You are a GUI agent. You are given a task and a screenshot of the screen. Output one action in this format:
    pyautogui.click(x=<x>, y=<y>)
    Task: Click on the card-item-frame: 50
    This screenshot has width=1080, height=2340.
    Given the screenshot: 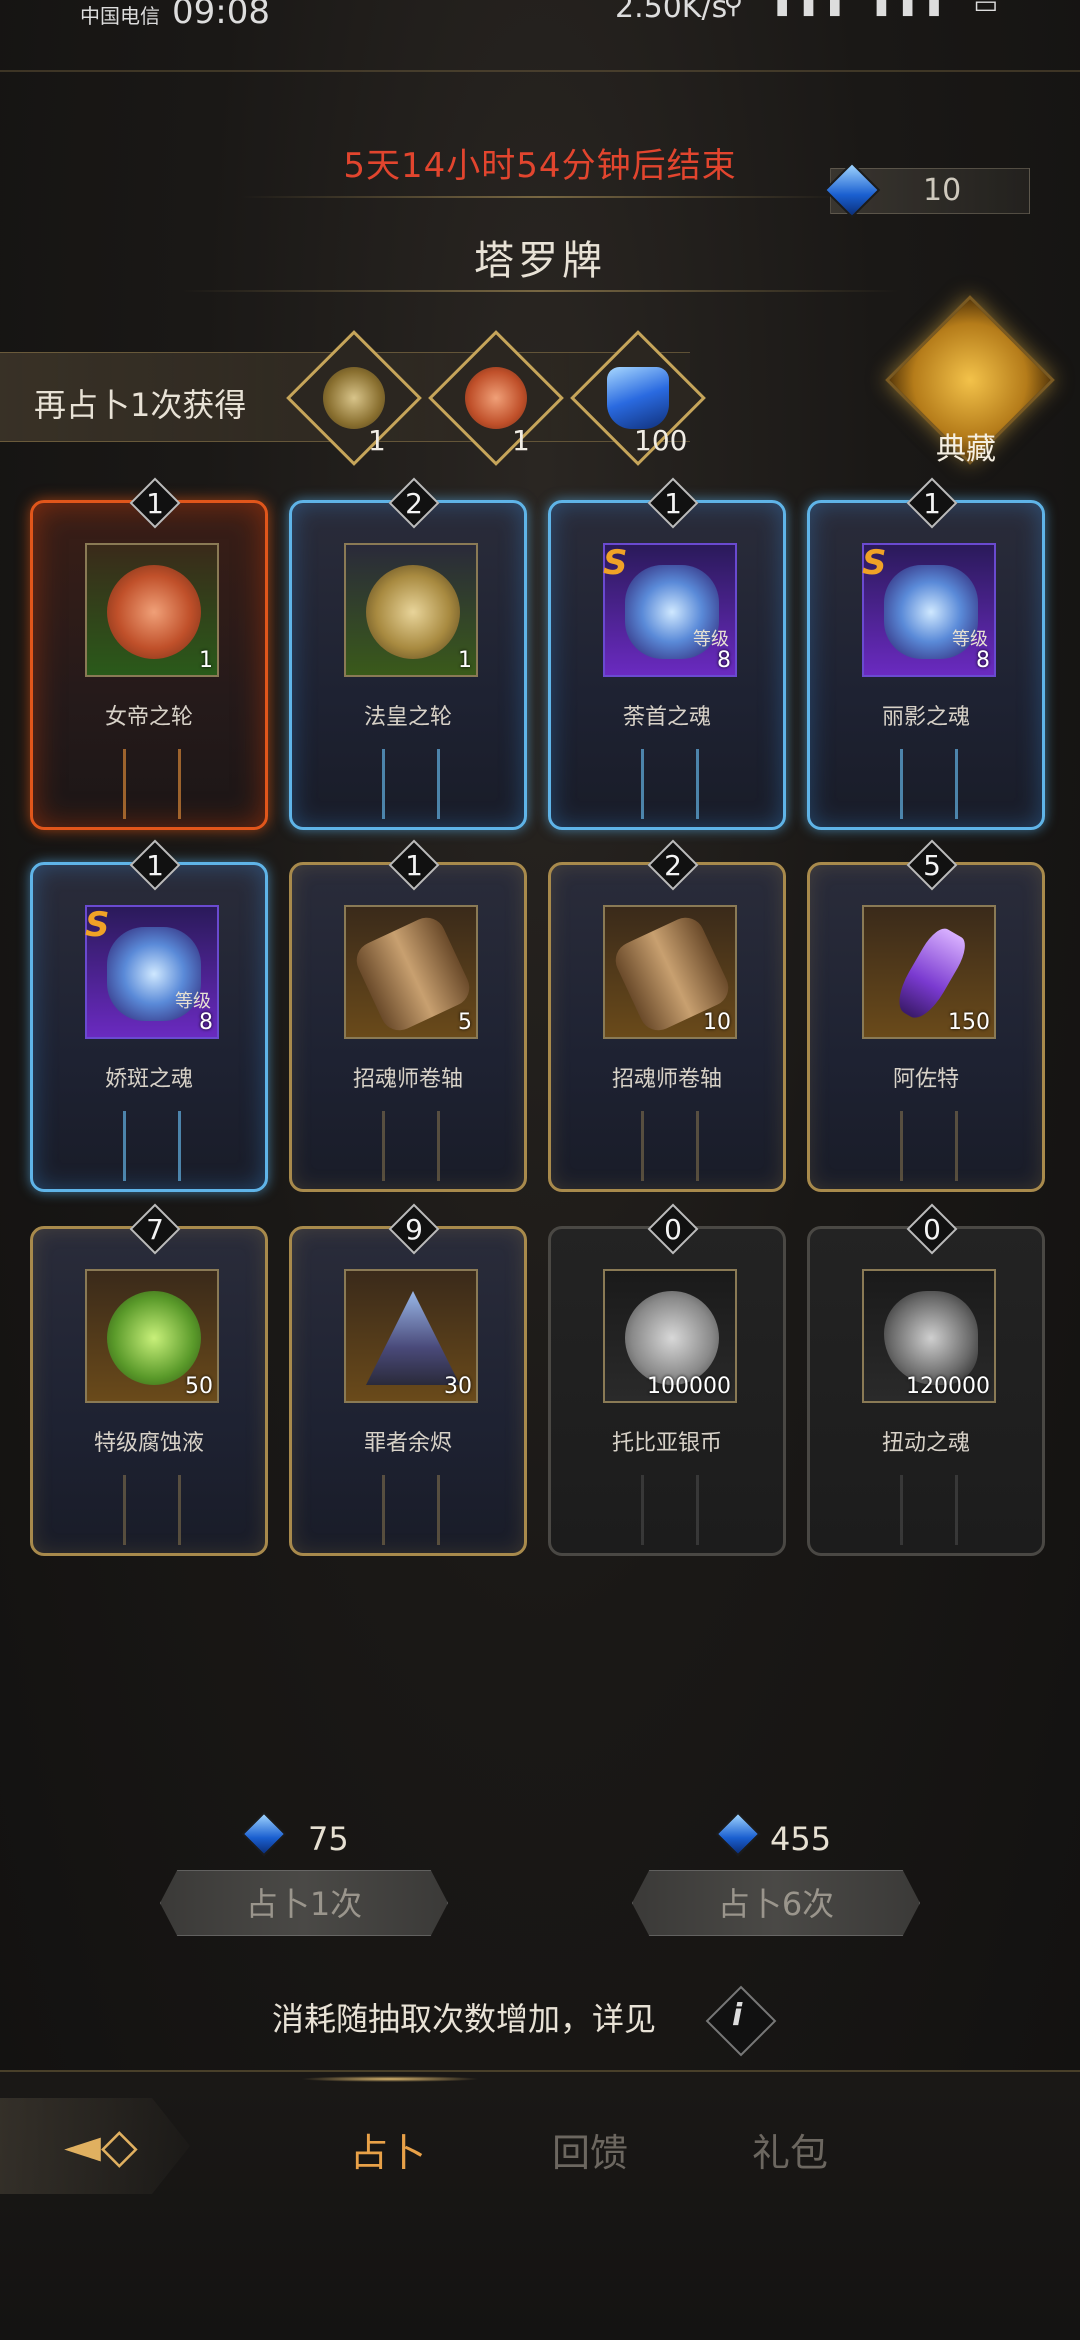 What is the action you would take?
    pyautogui.click(x=152, y=1336)
    